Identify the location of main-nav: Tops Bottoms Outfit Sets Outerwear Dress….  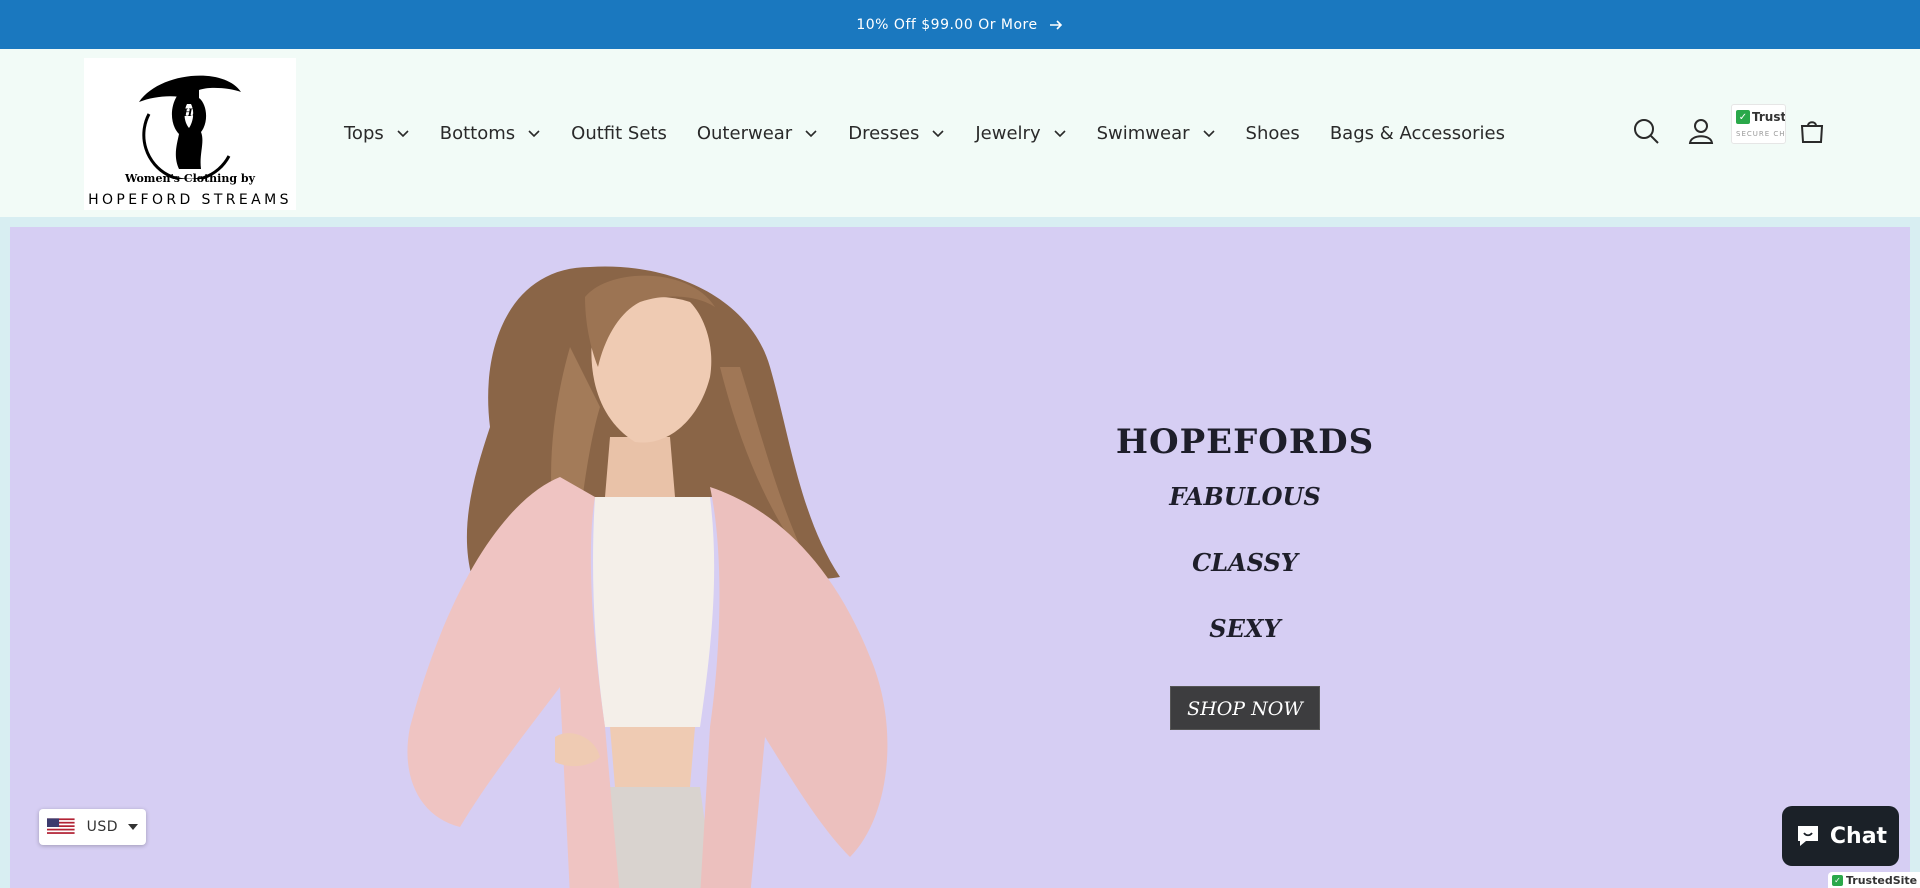
(939, 133).